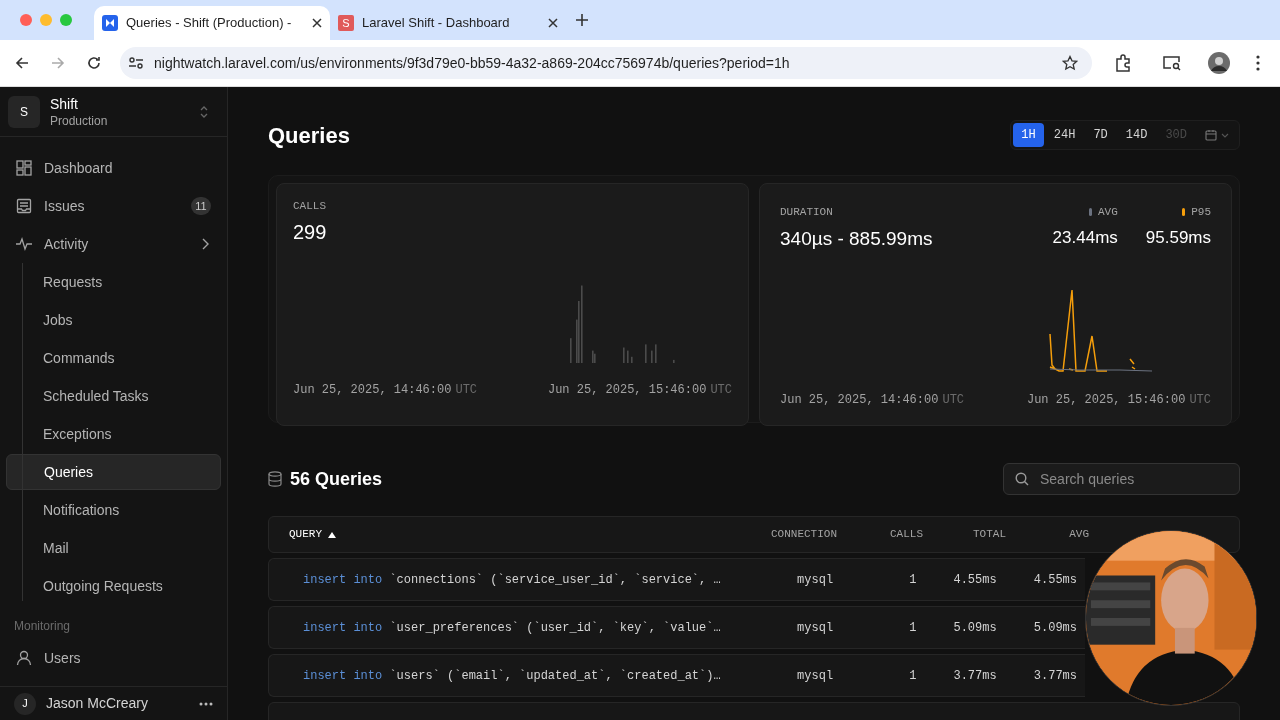 The height and width of the screenshot is (720, 1280). What do you see at coordinates (201, 206) in the screenshot?
I see `count-badge: 11` at bounding box center [201, 206].